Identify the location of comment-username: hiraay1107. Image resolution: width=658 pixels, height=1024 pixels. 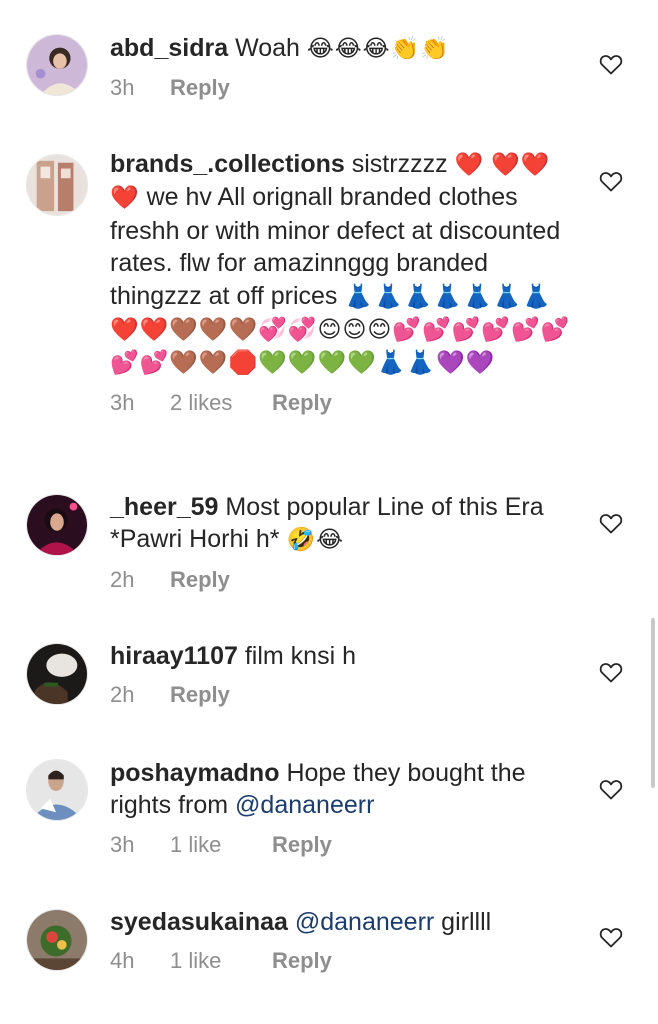
(174, 656).